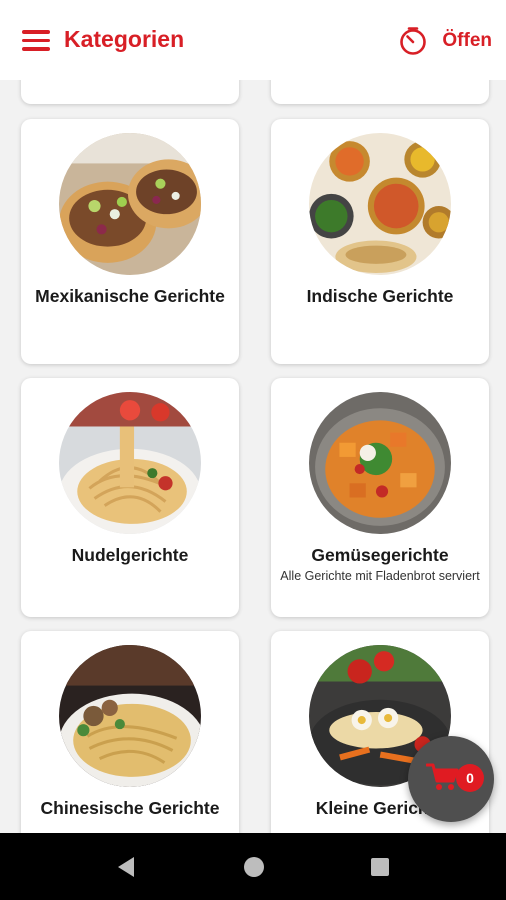 The image size is (506, 900). What do you see at coordinates (470, 778) in the screenshot?
I see `cart-count-badge: 0` at bounding box center [470, 778].